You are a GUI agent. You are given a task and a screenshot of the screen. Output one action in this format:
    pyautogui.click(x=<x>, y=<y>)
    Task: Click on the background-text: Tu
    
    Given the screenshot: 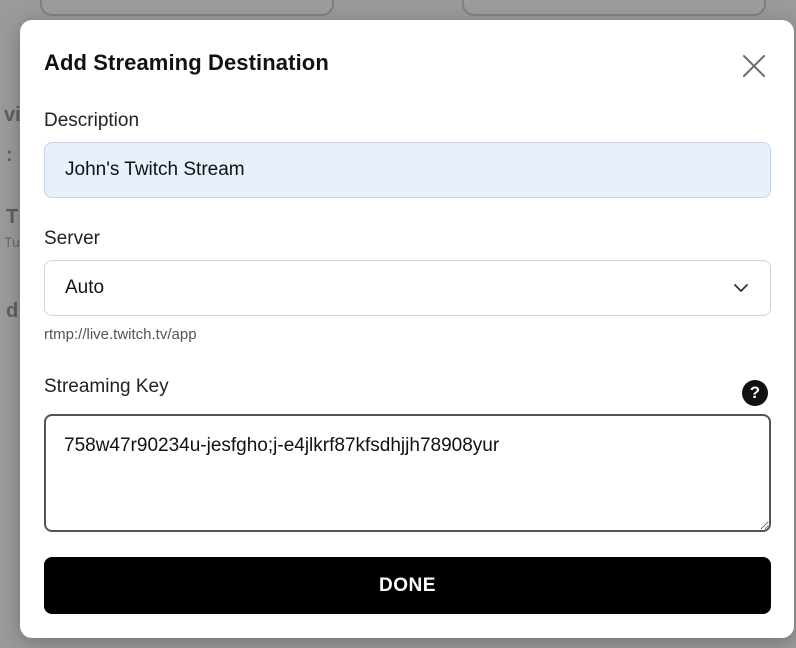 What is the action you would take?
    pyautogui.click(x=12, y=242)
    